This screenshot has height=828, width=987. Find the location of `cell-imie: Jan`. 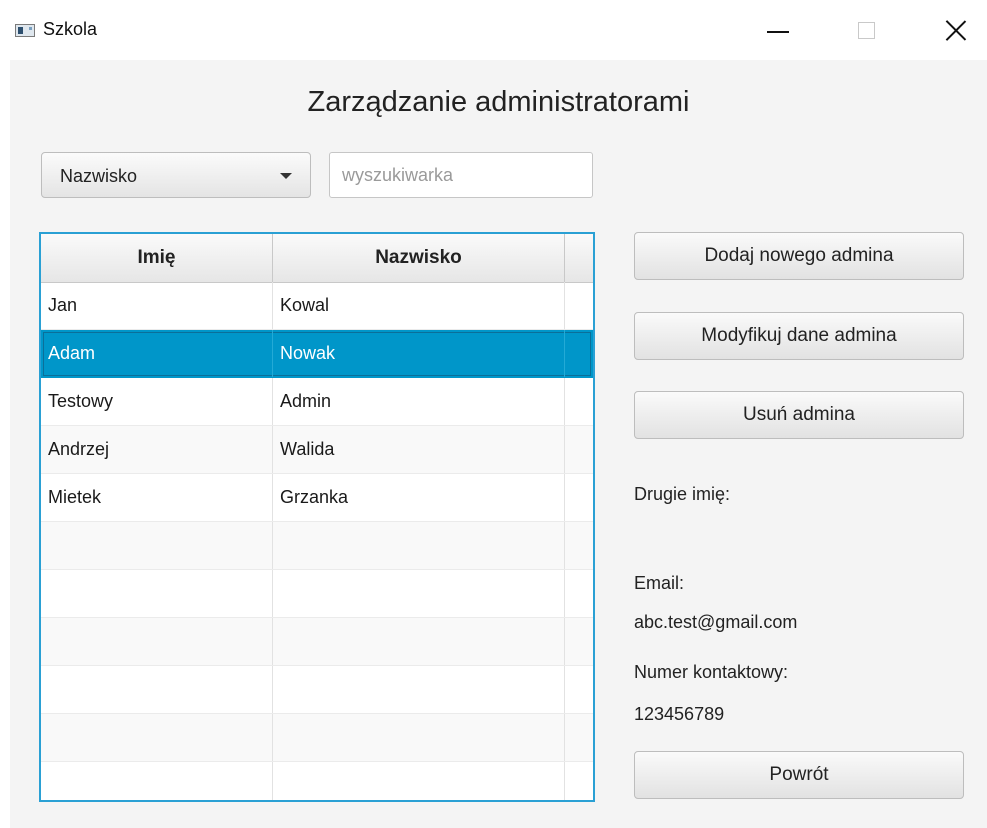

cell-imie: Jan is located at coordinates (157, 305).